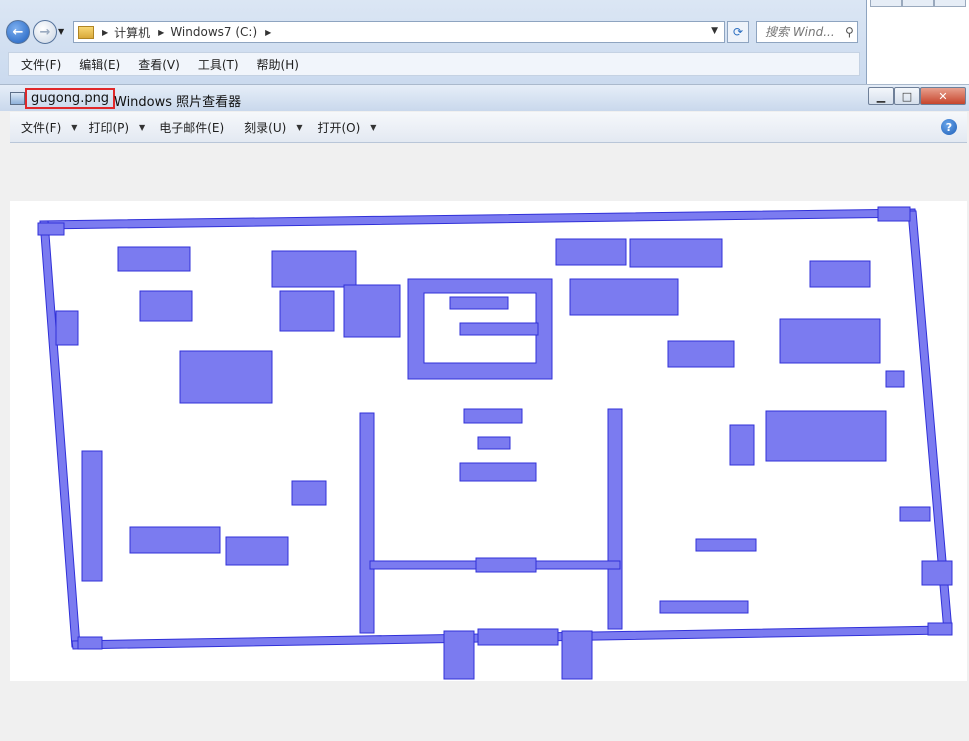 This screenshot has width=969, height=741. What do you see at coordinates (67, 328) in the screenshot?
I see `west-pavilion` at bounding box center [67, 328].